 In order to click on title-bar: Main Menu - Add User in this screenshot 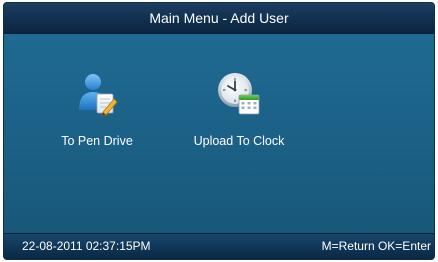, I will do `click(219, 18)`.